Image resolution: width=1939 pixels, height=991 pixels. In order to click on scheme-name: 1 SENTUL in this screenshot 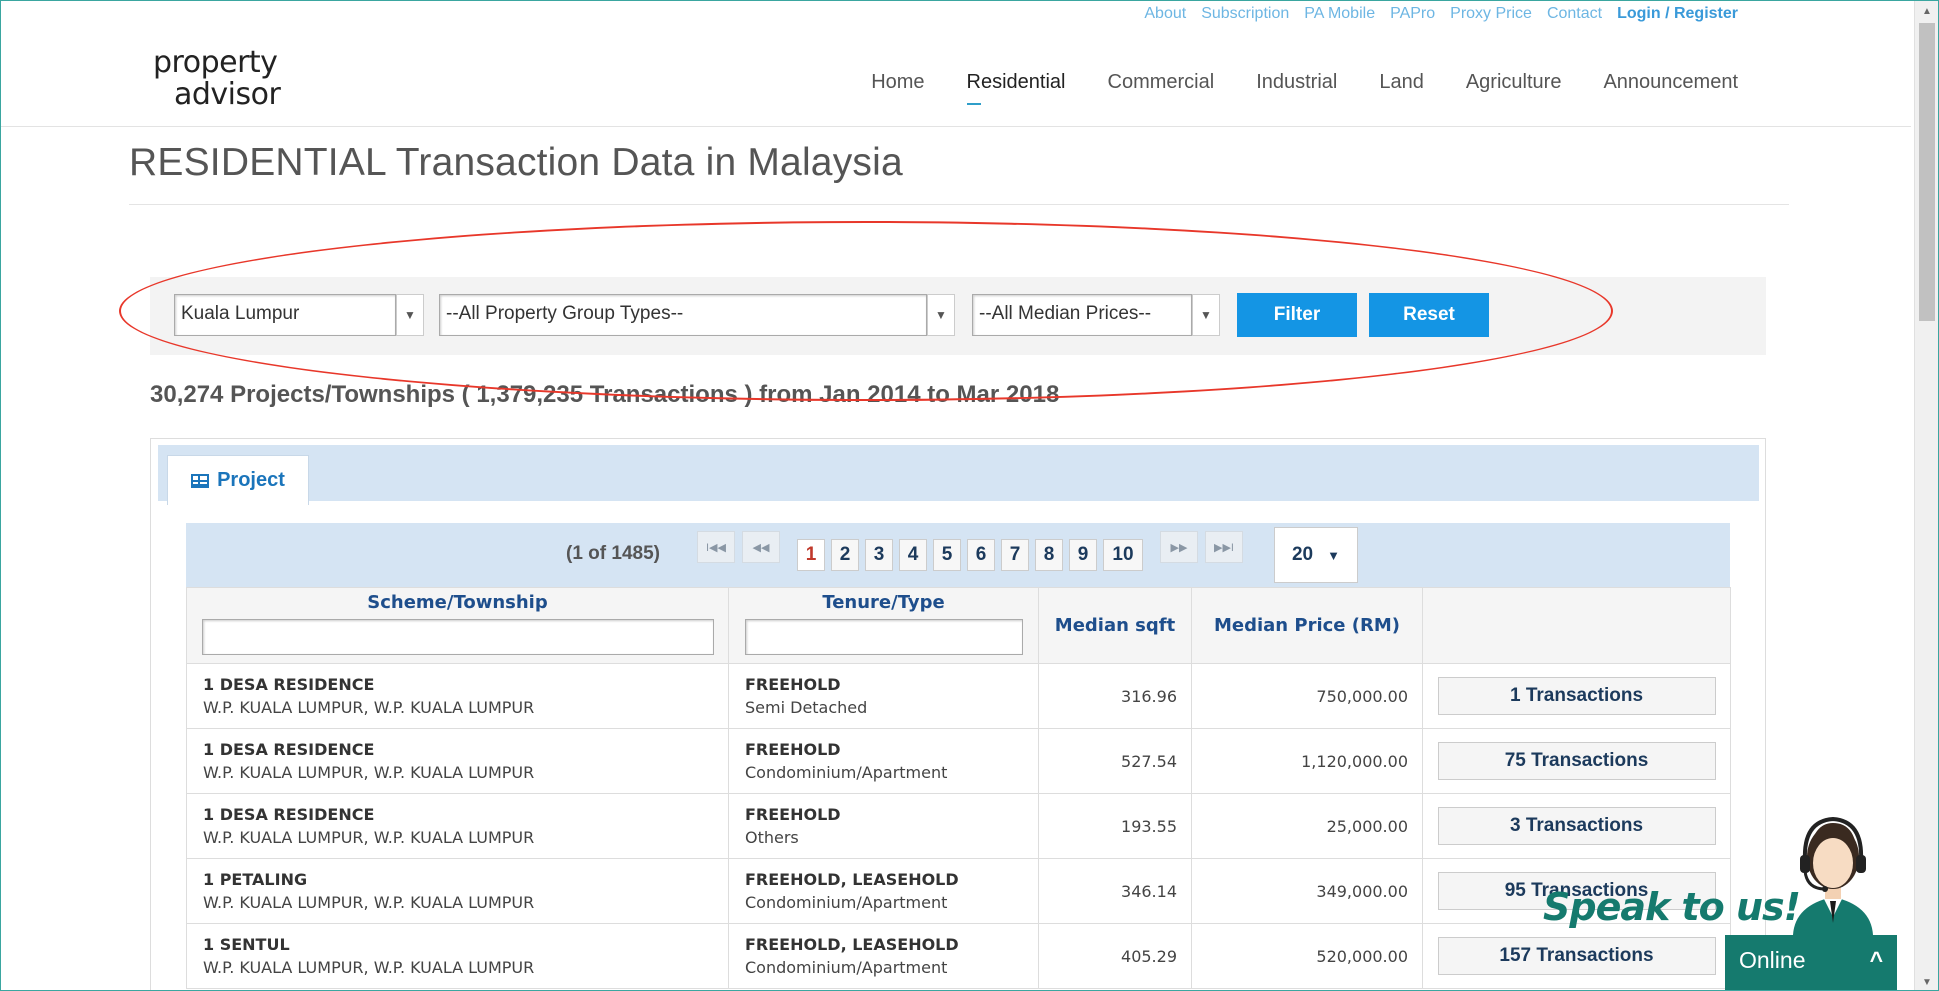, I will do `click(246, 944)`.